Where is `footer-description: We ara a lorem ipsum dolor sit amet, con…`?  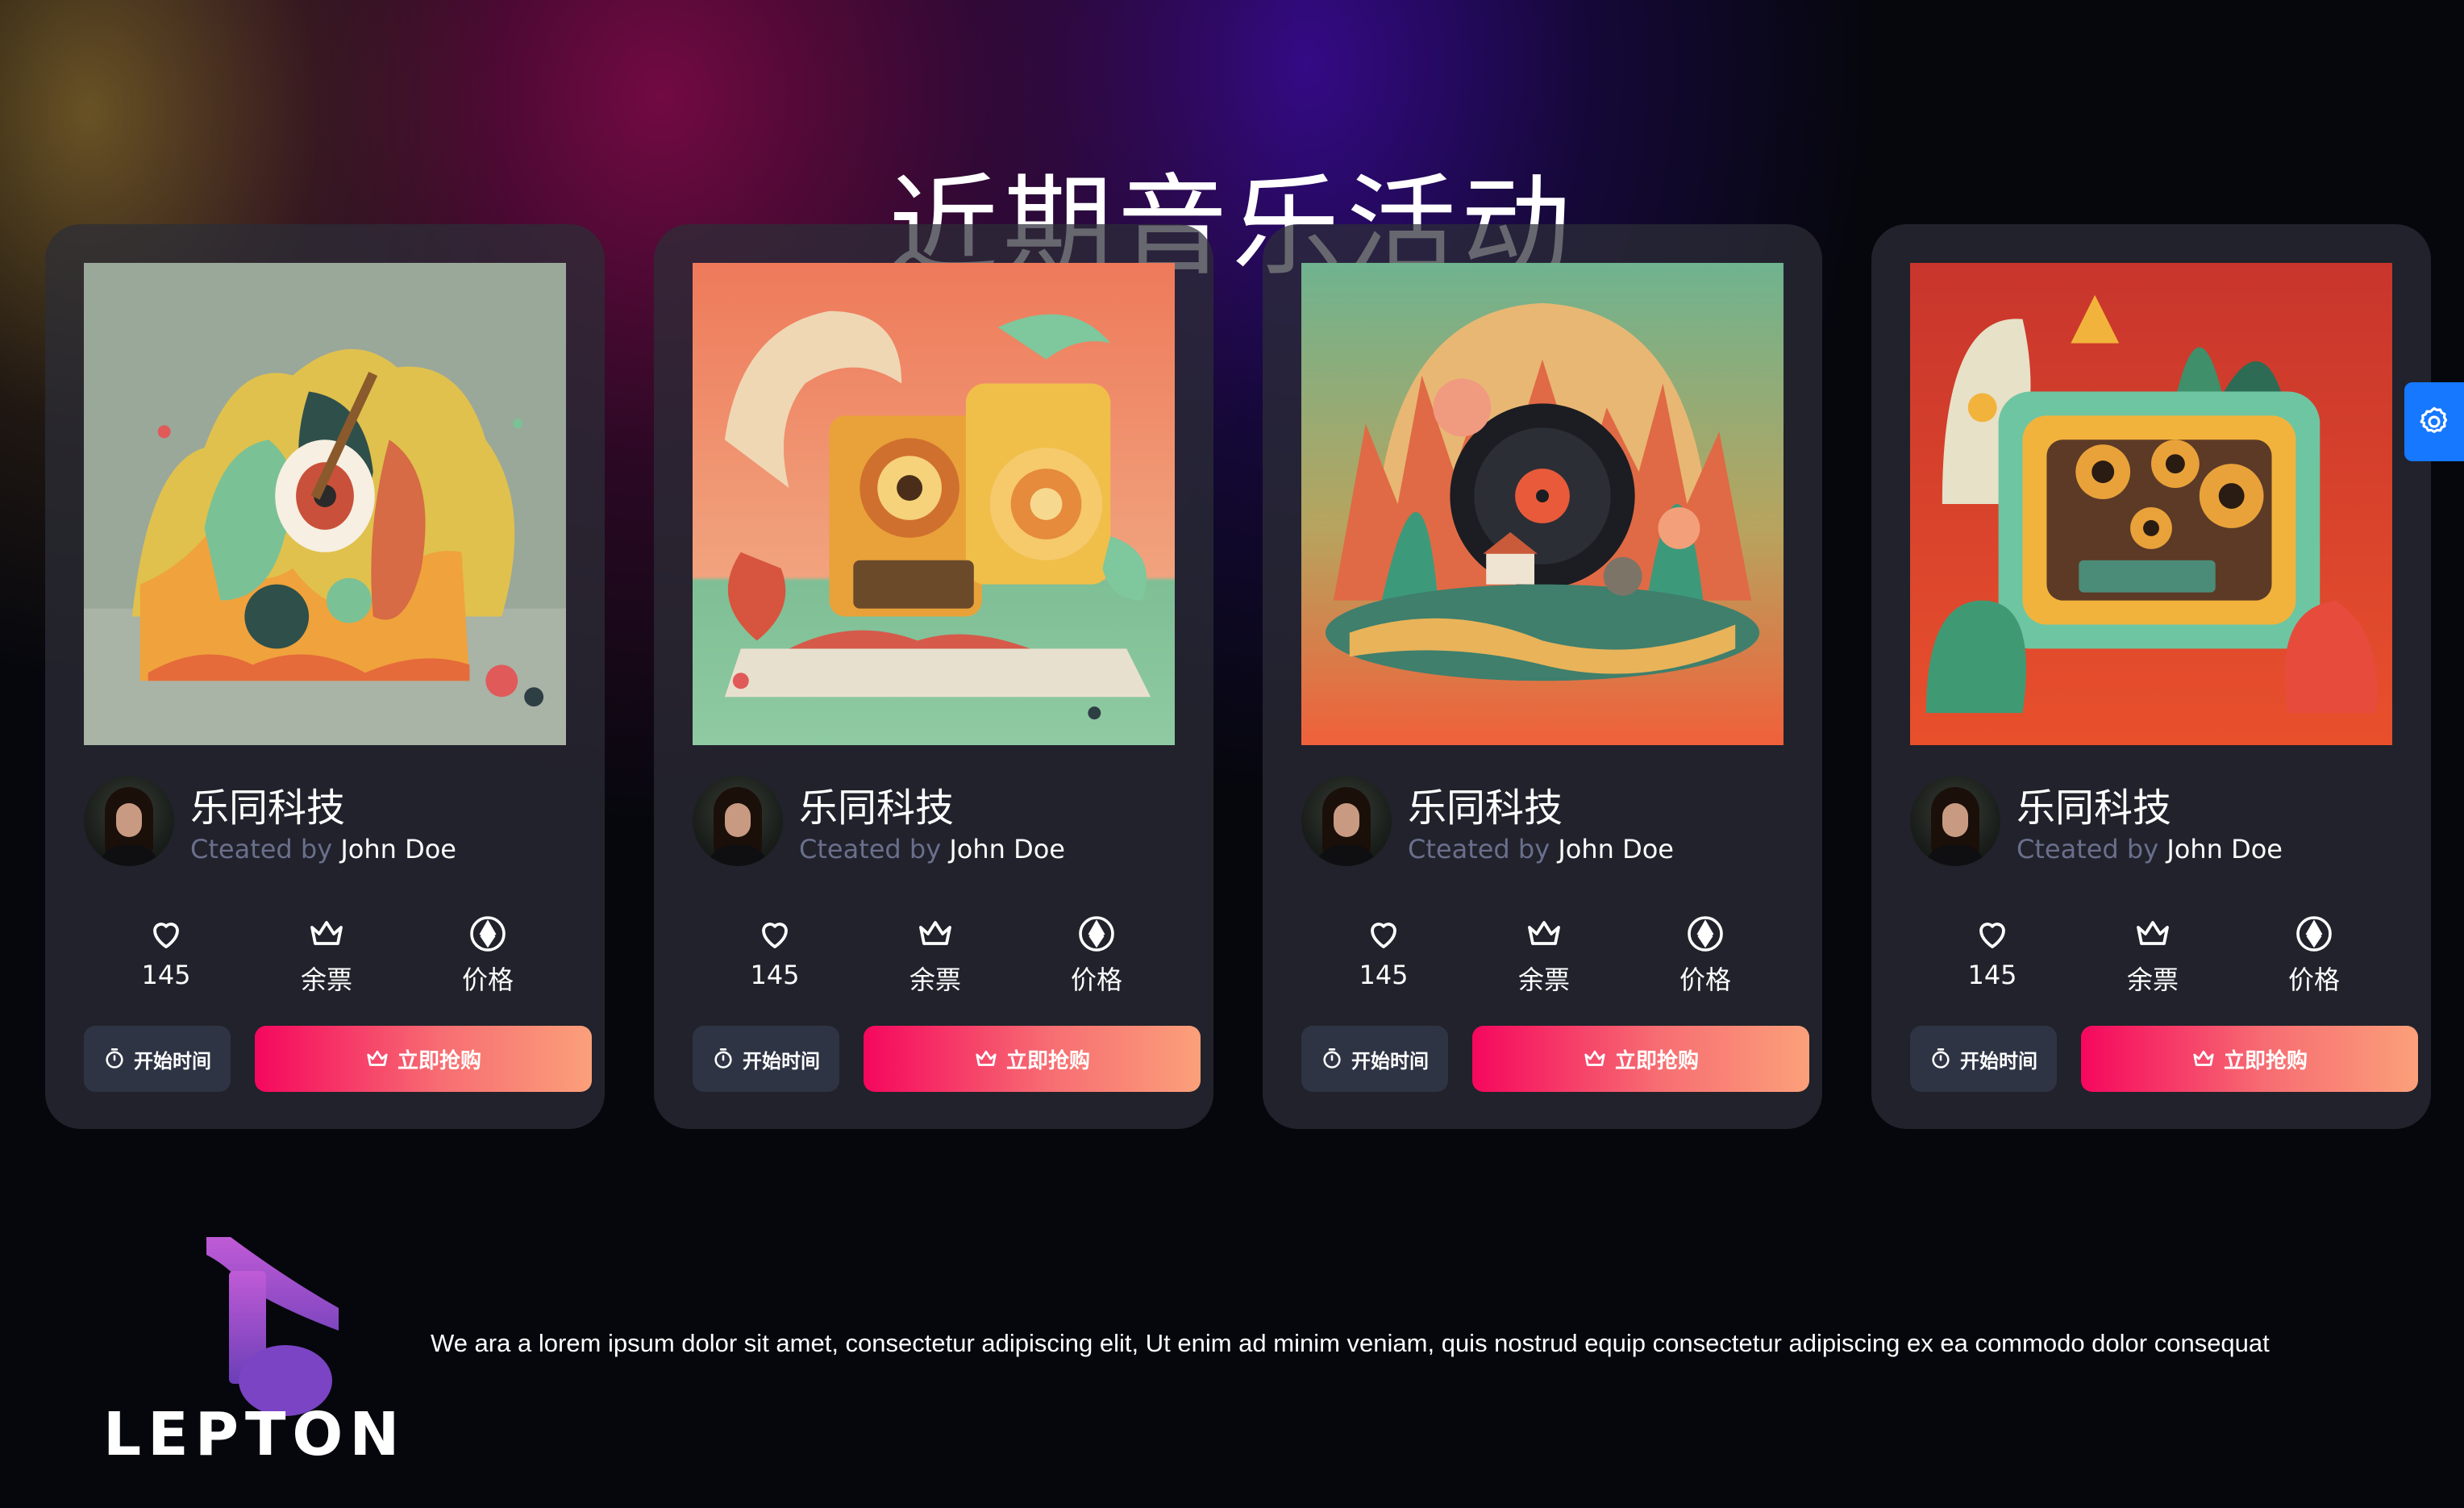 footer-description: We ara a lorem ipsum dolor sit amet, con… is located at coordinates (1350, 1343).